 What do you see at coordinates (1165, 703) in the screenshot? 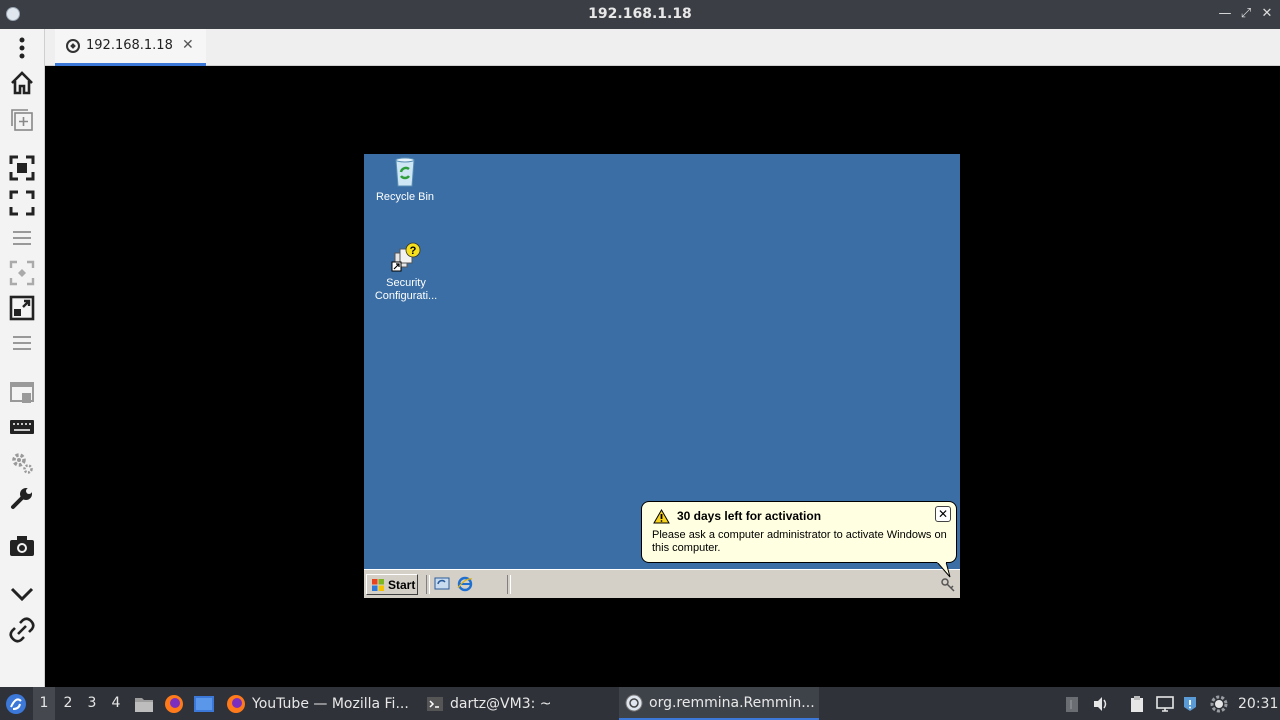
I see `network-icon` at bounding box center [1165, 703].